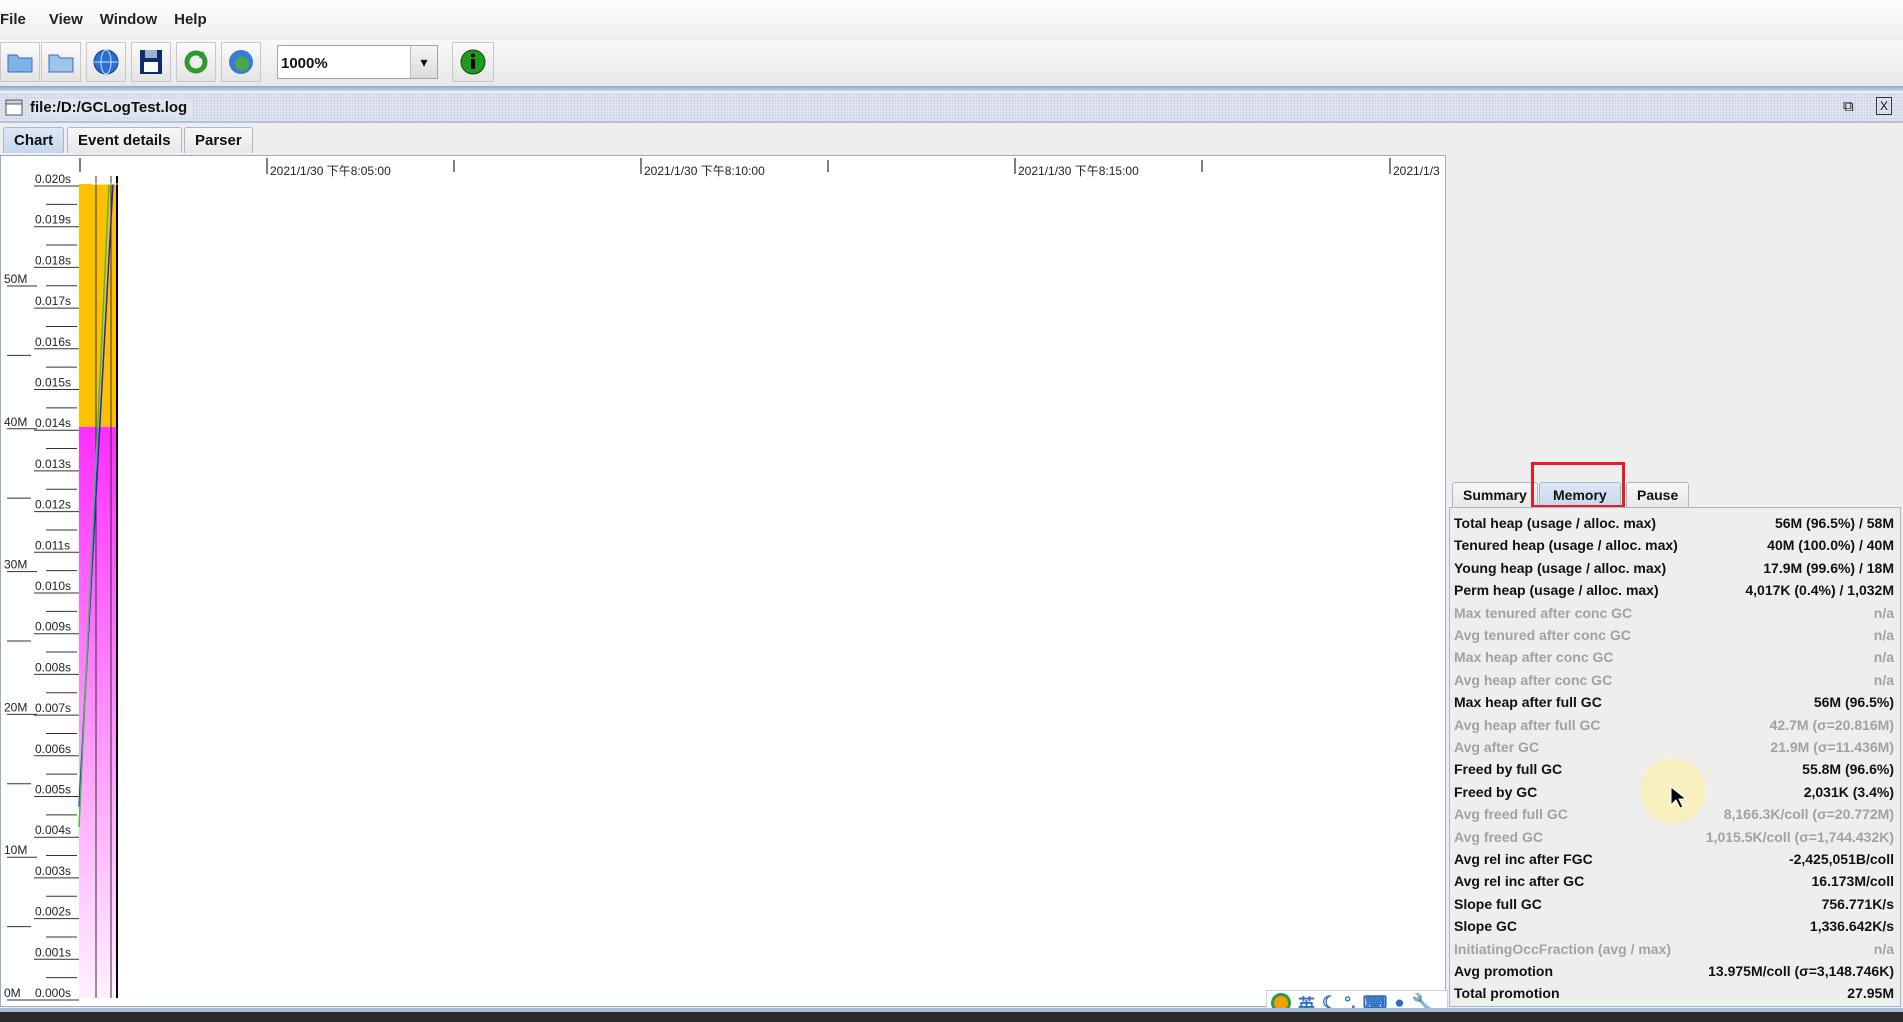 The image size is (1903, 1022). I want to click on stat-label: Avg heap after full GC, so click(1527, 724).